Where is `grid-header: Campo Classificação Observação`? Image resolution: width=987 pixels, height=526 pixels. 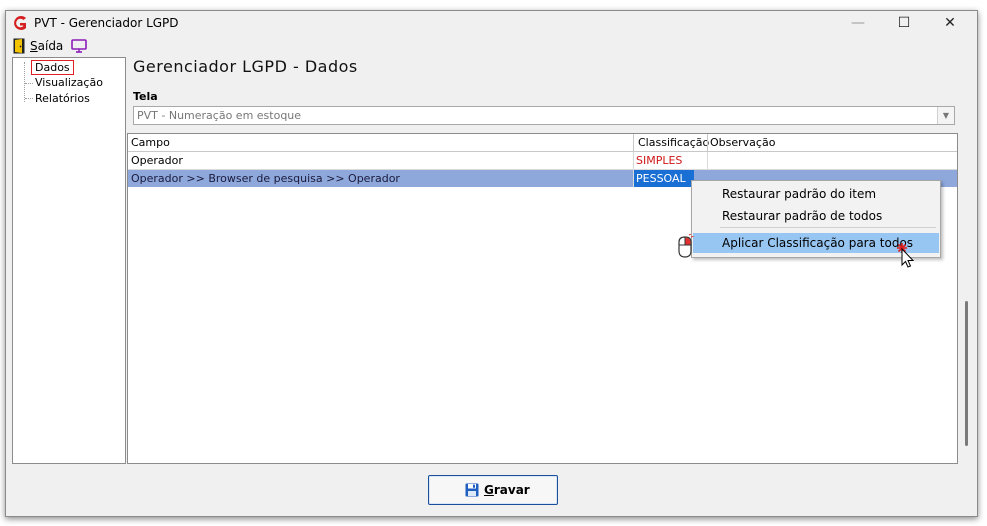 grid-header: Campo Classificação Observação is located at coordinates (542, 143).